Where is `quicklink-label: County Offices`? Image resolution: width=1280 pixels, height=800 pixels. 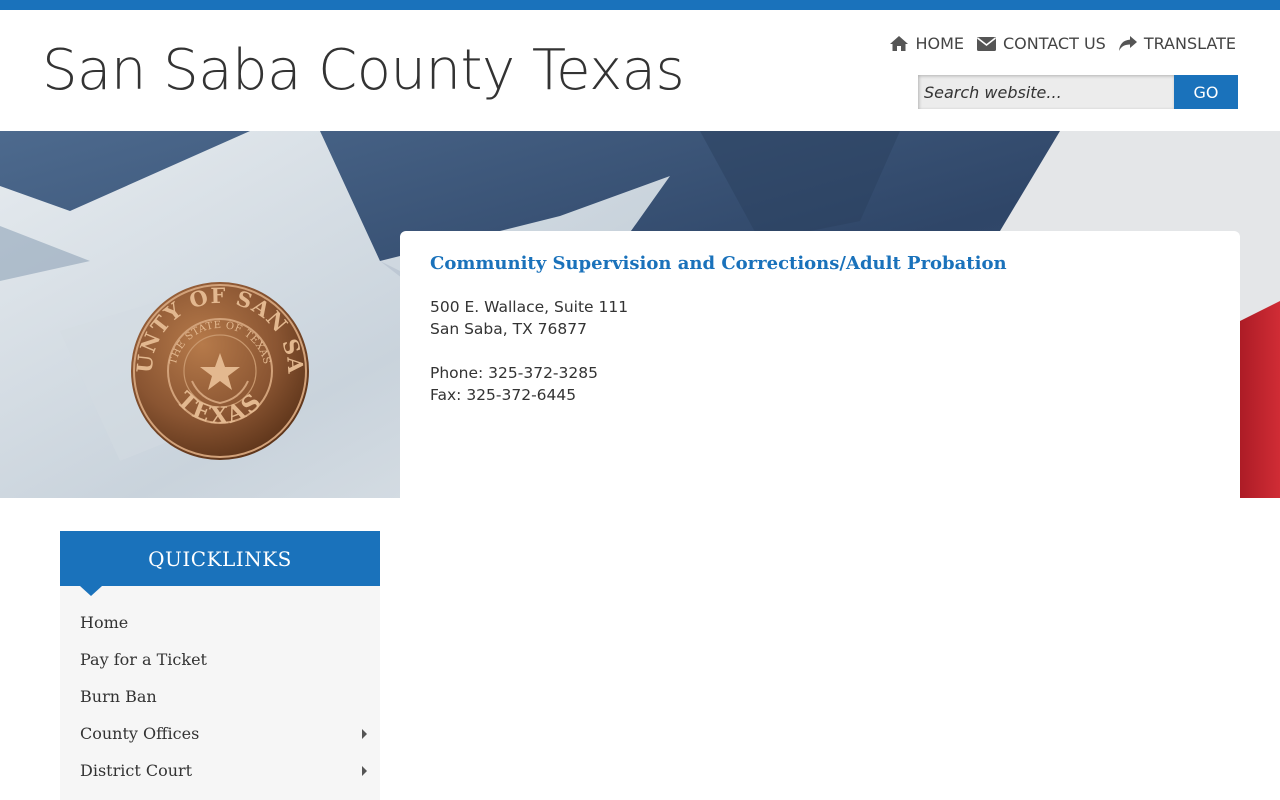
quicklink-label: County Offices is located at coordinates (140, 733).